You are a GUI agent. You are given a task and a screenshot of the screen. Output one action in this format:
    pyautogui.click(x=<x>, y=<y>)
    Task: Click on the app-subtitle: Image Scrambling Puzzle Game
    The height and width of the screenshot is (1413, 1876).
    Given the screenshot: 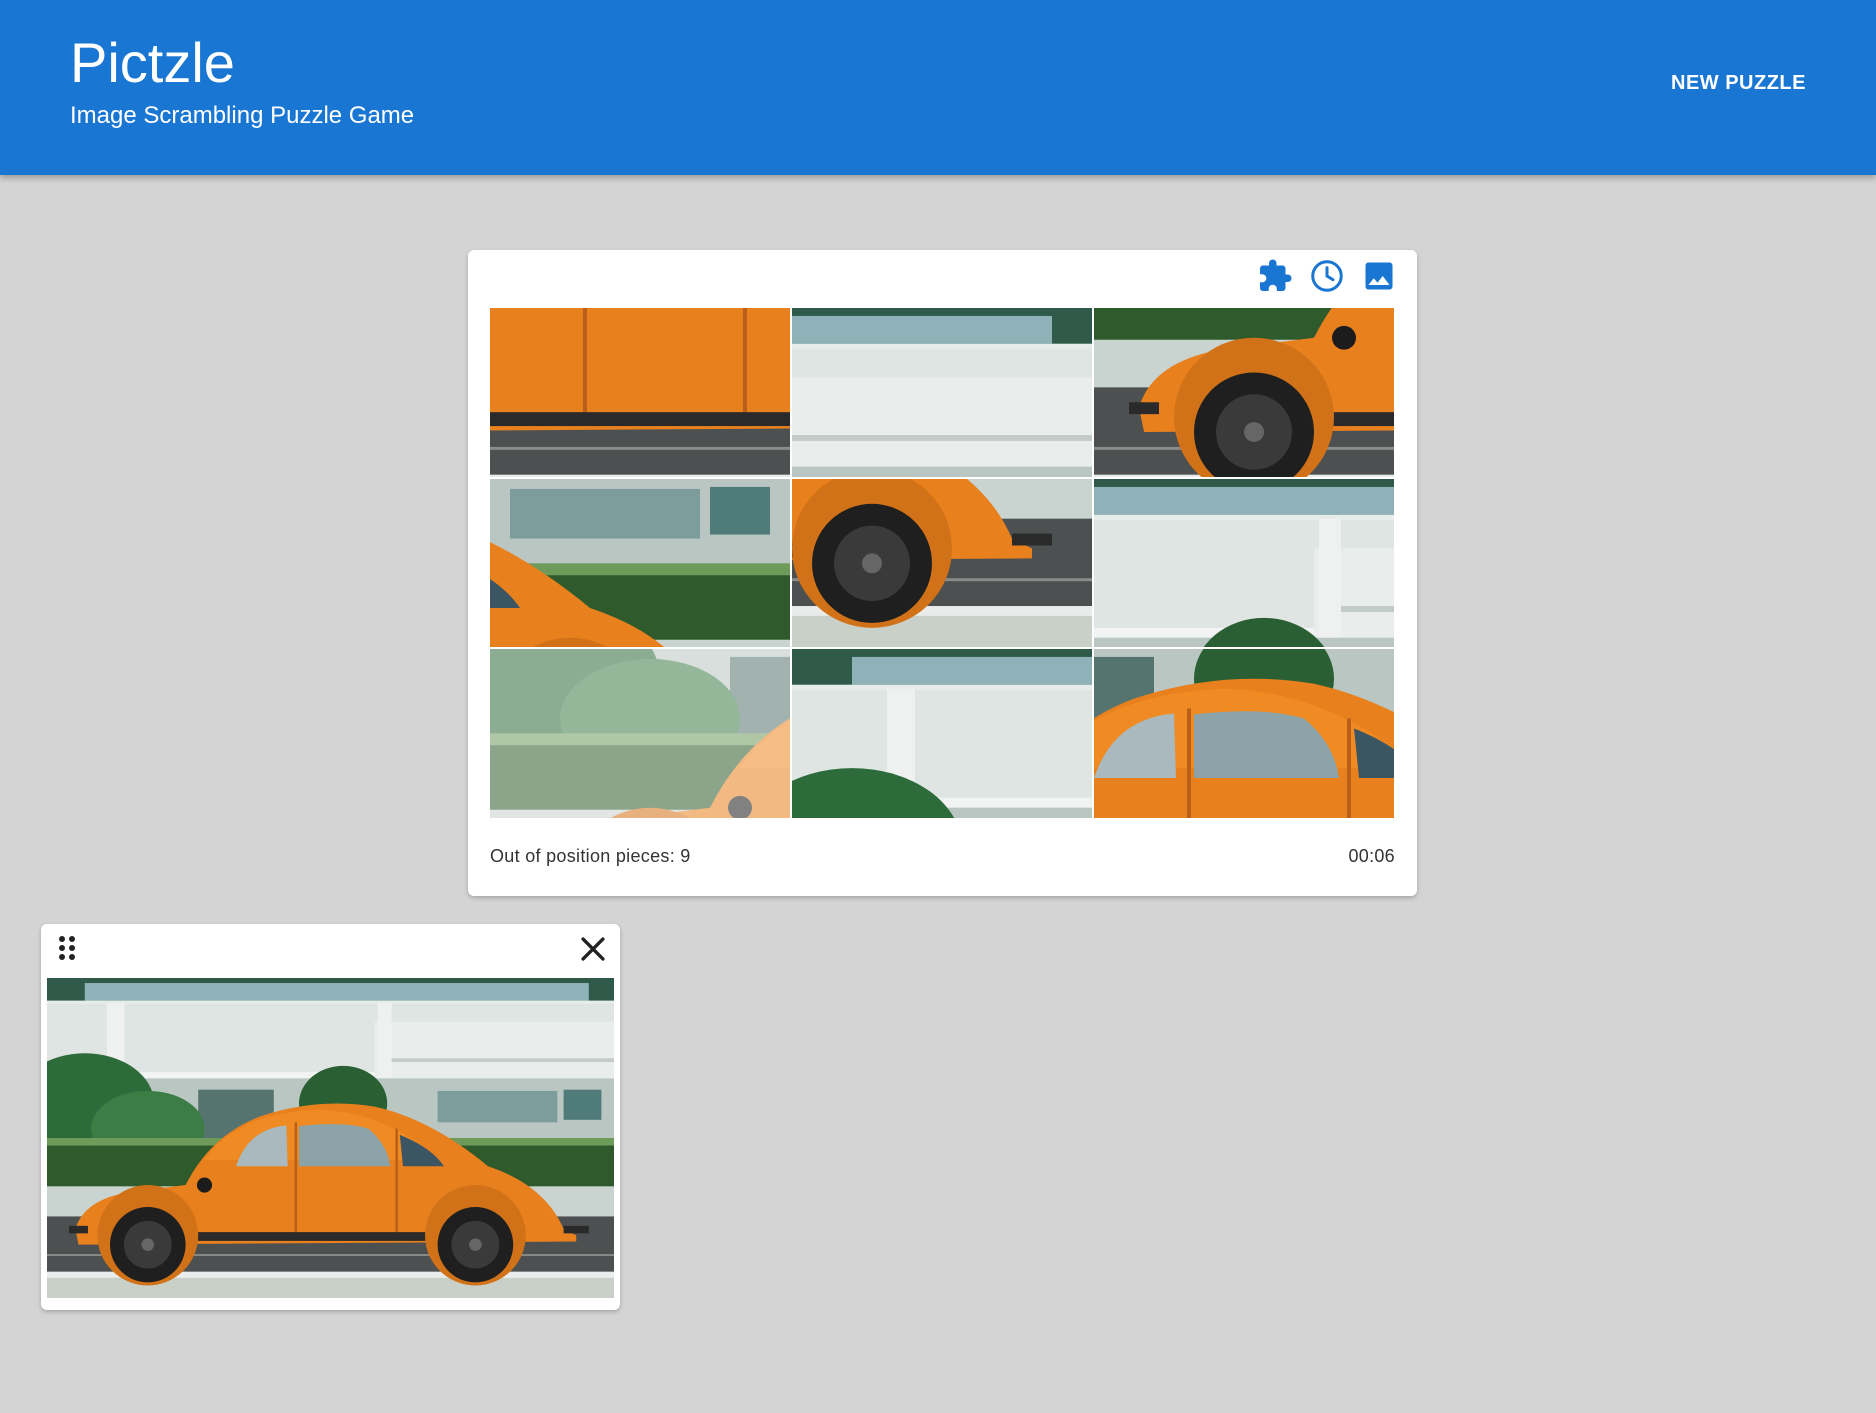 What is the action you would take?
    pyautogui.click(x=242, y=115)
    